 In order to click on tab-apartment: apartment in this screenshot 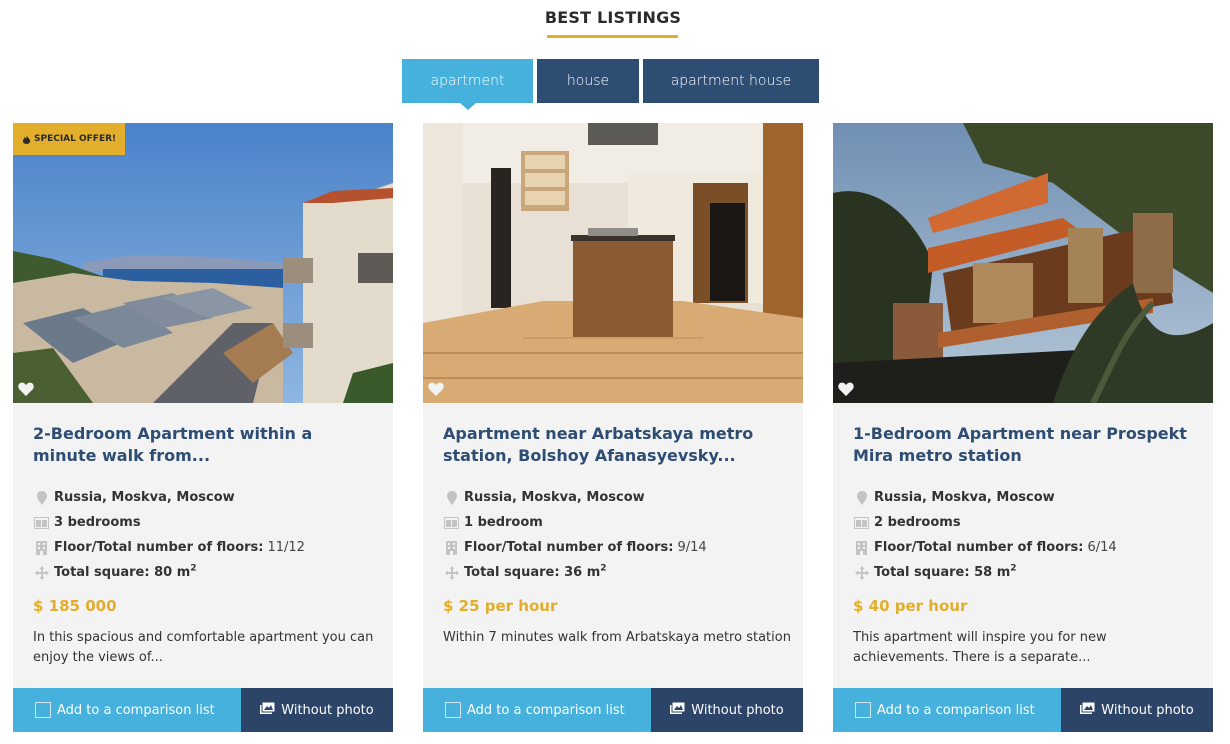, I will do `click(467, 81)`.